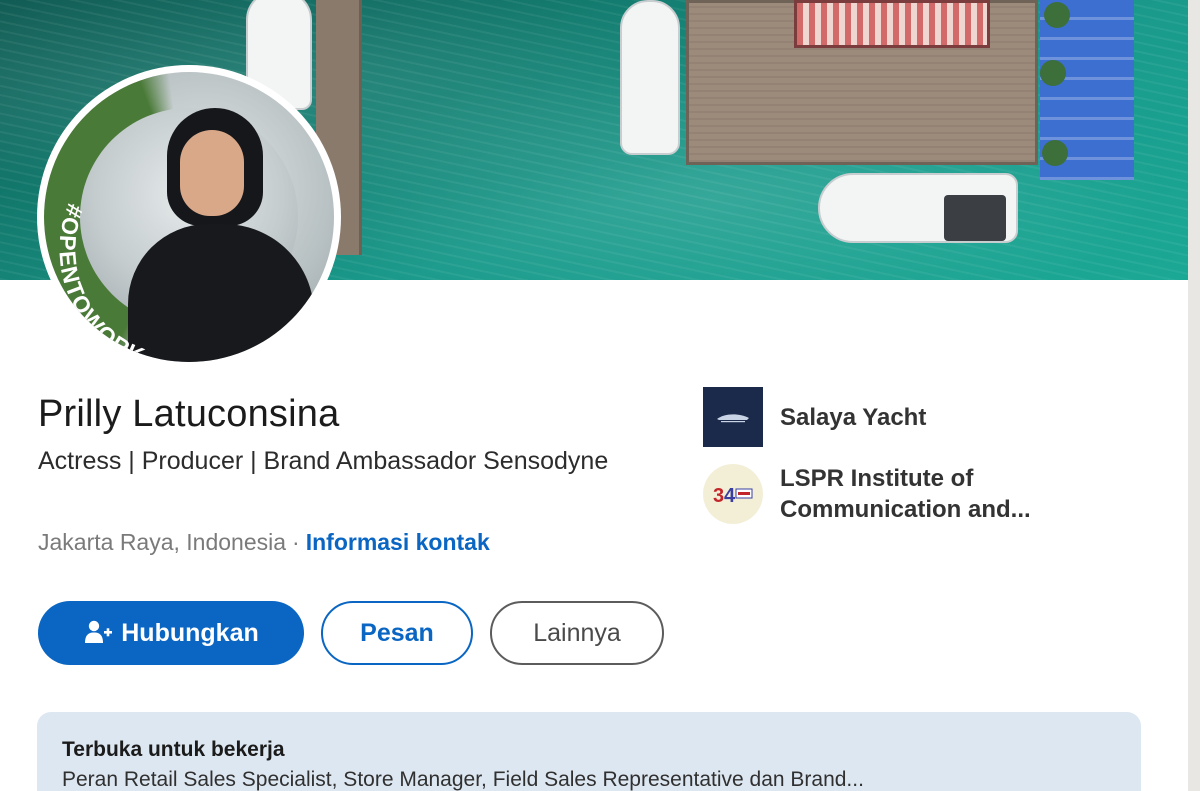 The width and height of the screenshot is (1200, 791). I want to click on open-to-work-badge: #OPENTOWORK, so click(101, 281).